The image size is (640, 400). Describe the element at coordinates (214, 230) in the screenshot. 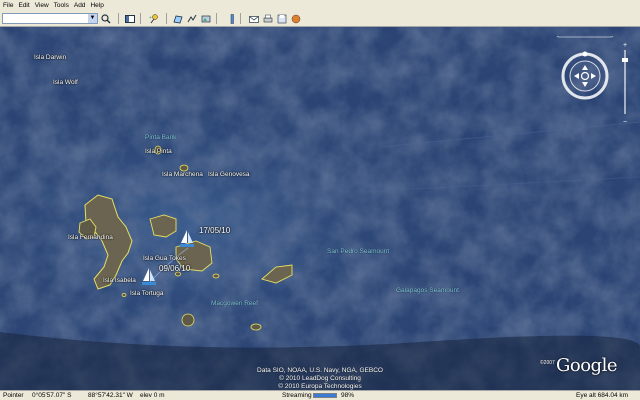

I see `placemark-date-label: 17/05/10` at that location.